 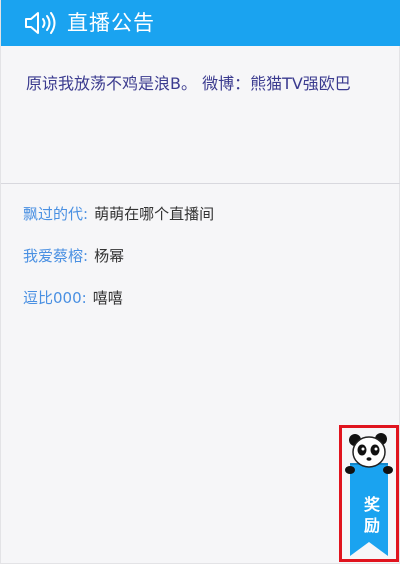 What do you see at coordinates (200, 183) in the screenshot?
I see `divider` at bounding box center [200, 183].